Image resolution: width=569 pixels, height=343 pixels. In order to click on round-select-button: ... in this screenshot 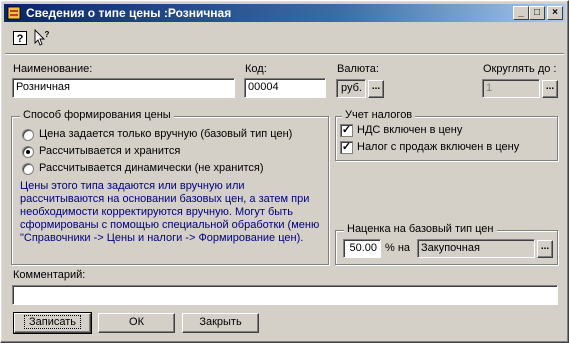, I will do `click(550, 89)`.